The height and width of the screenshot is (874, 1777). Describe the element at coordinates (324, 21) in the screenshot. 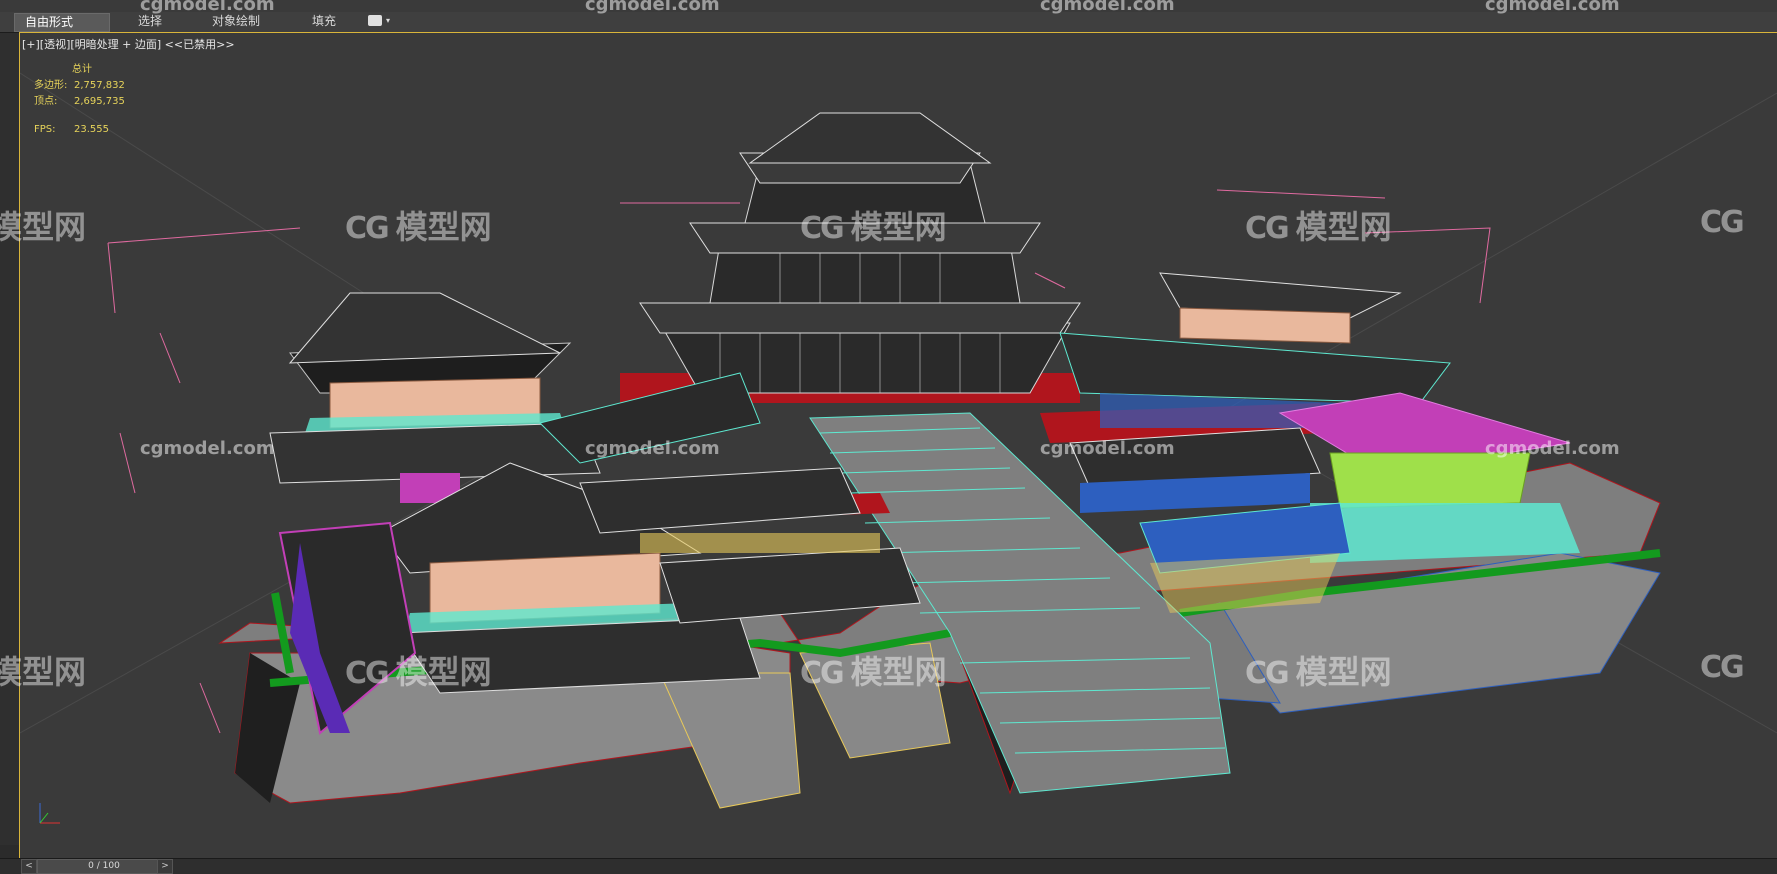

I see `tab-populate: 填充` at that location.